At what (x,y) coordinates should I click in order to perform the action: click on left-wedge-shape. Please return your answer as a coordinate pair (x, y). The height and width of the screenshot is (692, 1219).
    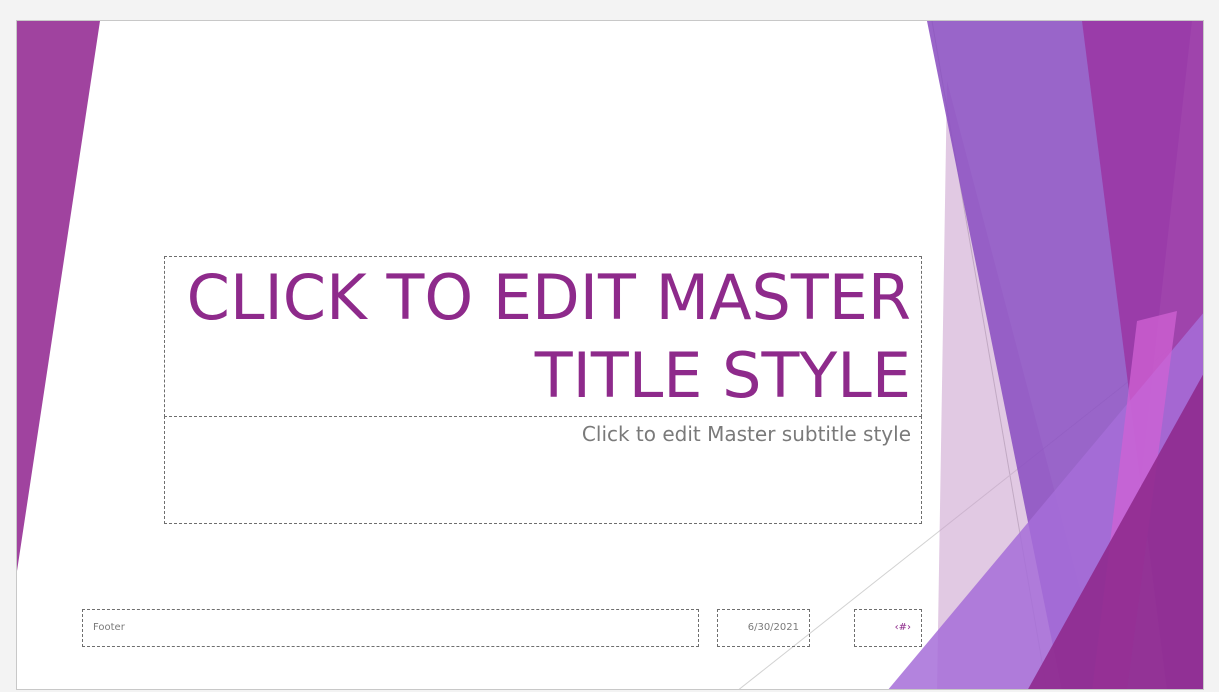
    Looking at the image, I should click on (58, 296).